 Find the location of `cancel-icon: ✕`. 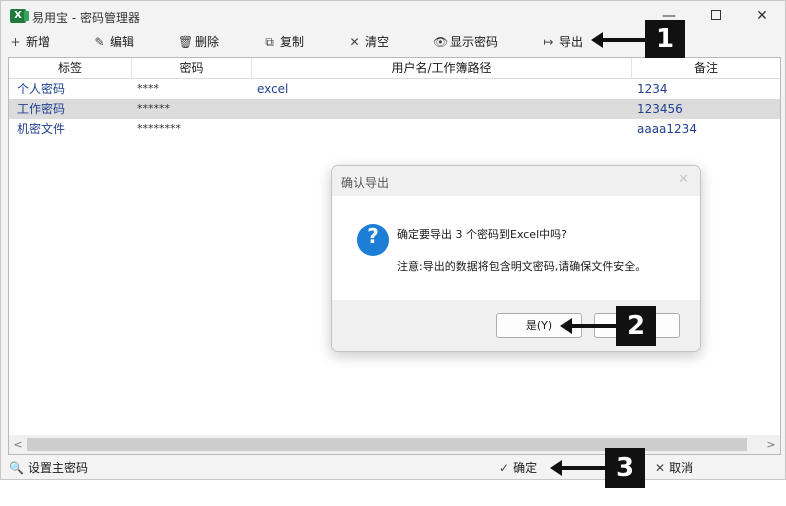

cancel-icon: ✕ is located at coordinates (660, 468).